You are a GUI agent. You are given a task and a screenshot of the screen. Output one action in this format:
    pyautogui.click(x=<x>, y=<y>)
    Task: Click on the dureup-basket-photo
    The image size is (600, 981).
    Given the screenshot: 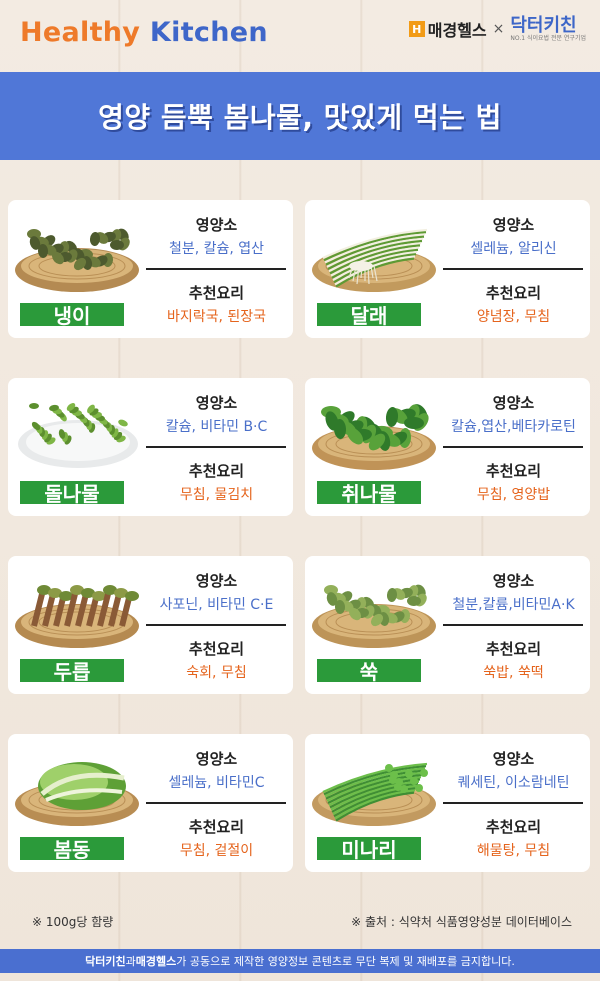 What is the action you would take?
    pyautogui.click(x=77, y=610)
    